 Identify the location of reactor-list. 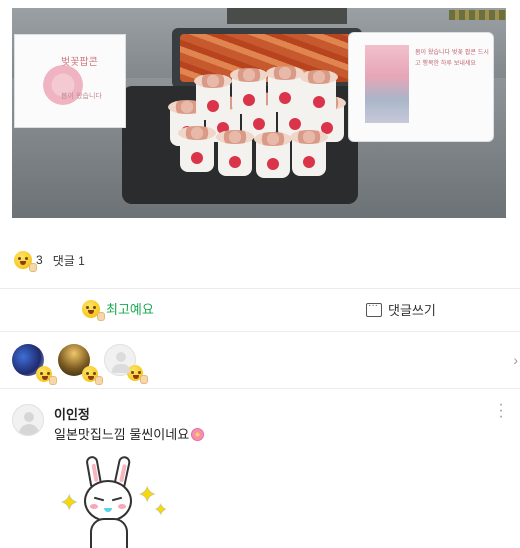
(81, 364).